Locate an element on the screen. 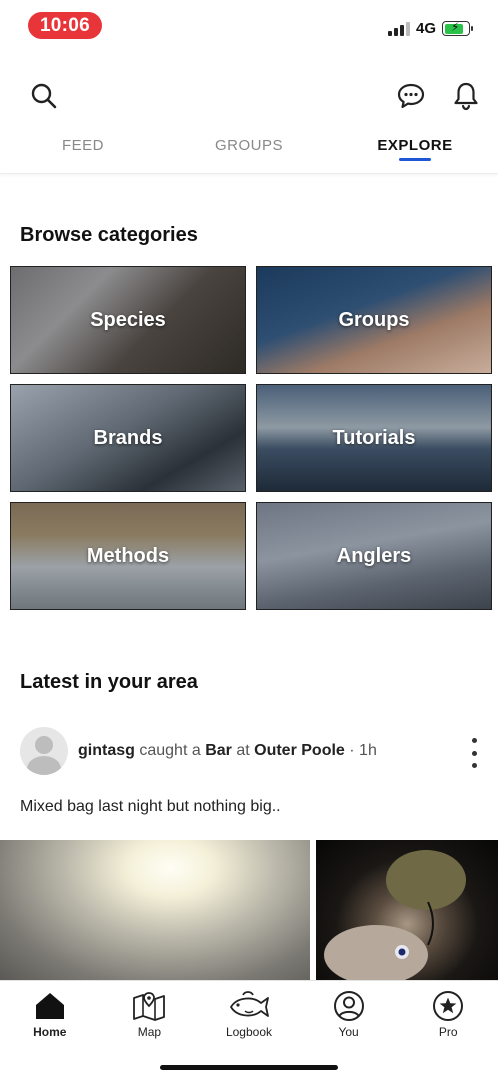 Image resolution: width=498 pixels, height=1080 pixels. post-summary: gintasg caught a Bar at Outer Poole · 1h is located at coordinates (227, 751).